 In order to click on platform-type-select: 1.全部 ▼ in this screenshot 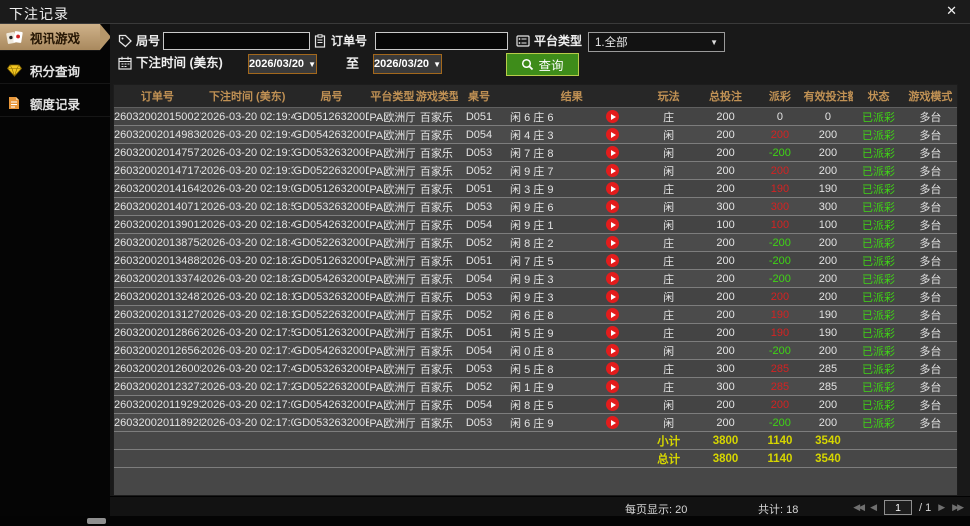, I will do `click(656, 42)`.